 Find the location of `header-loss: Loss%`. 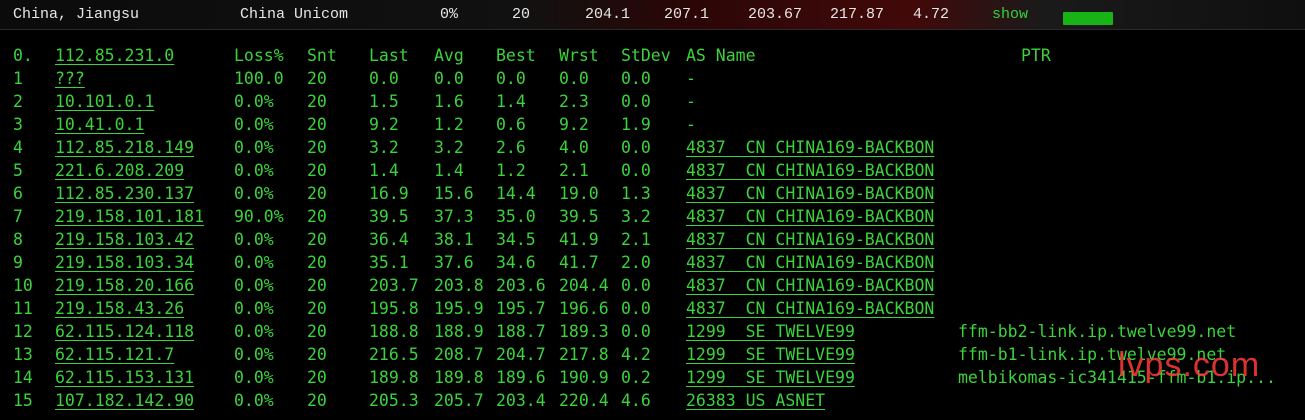

header-loss: Loss% is located at coordinates (259, 55).